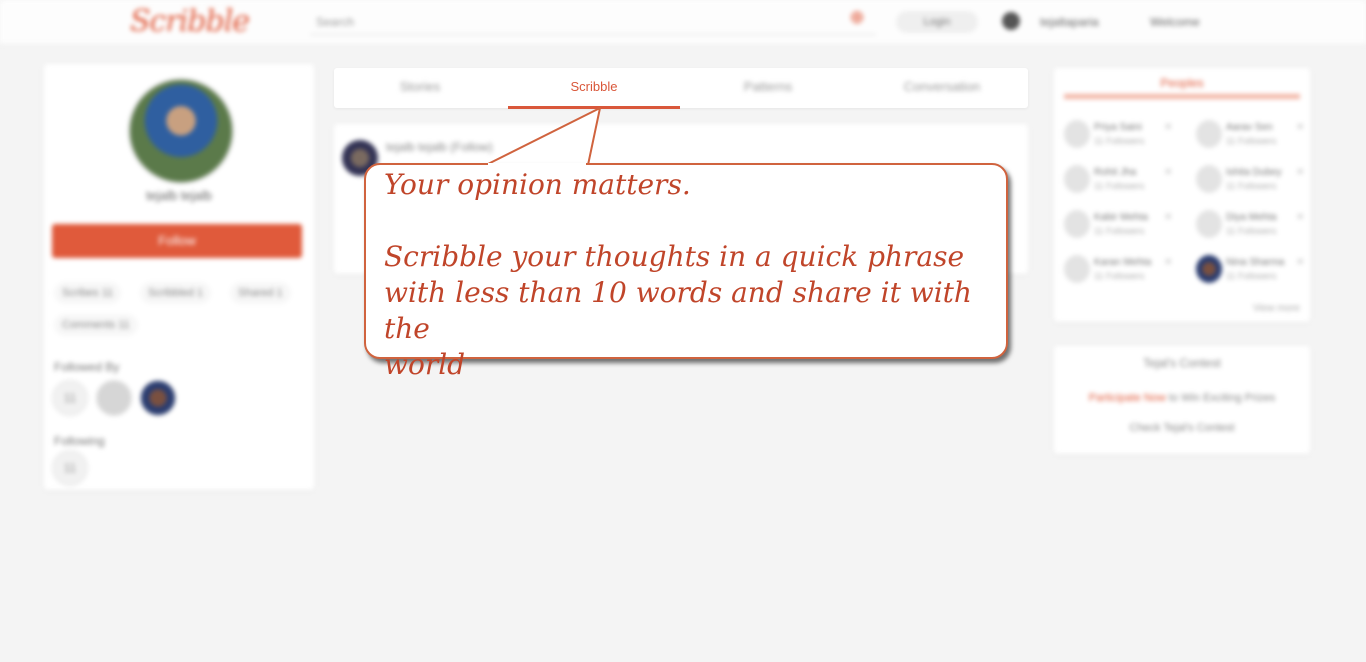  What do you see at coordinates (425, 364) in the screenshot?
I see `tooltip-line: world` at bounding box center [425, 364].